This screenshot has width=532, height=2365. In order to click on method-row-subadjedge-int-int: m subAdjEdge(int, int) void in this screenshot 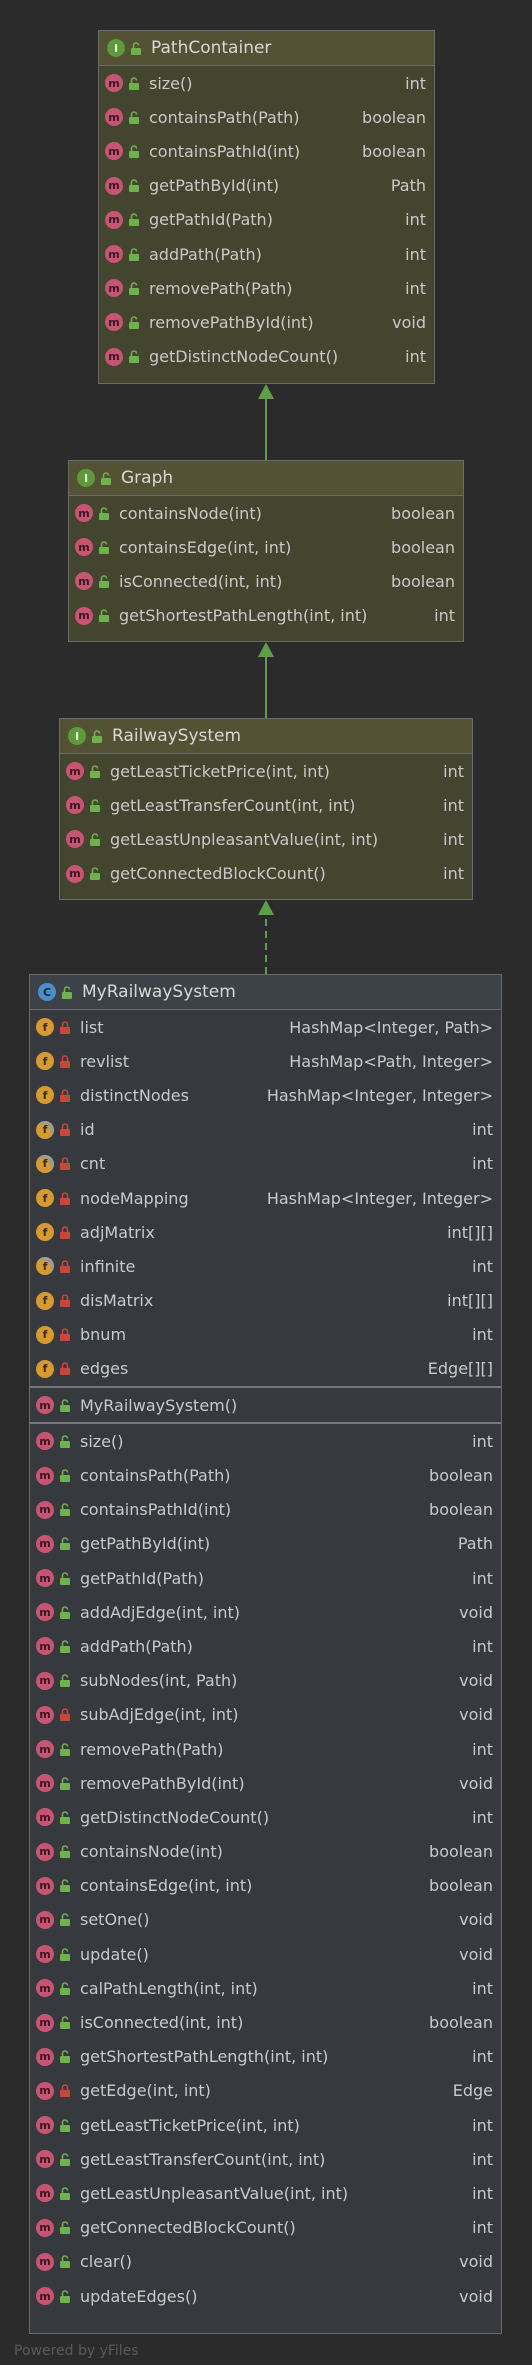, I will do `click(265, 1715)`.